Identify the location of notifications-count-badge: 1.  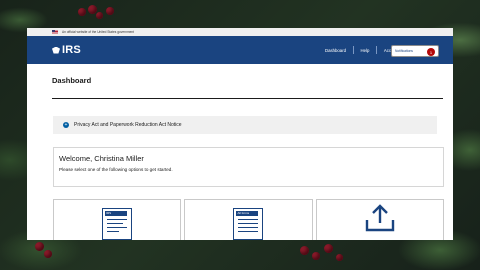
(431, 52).